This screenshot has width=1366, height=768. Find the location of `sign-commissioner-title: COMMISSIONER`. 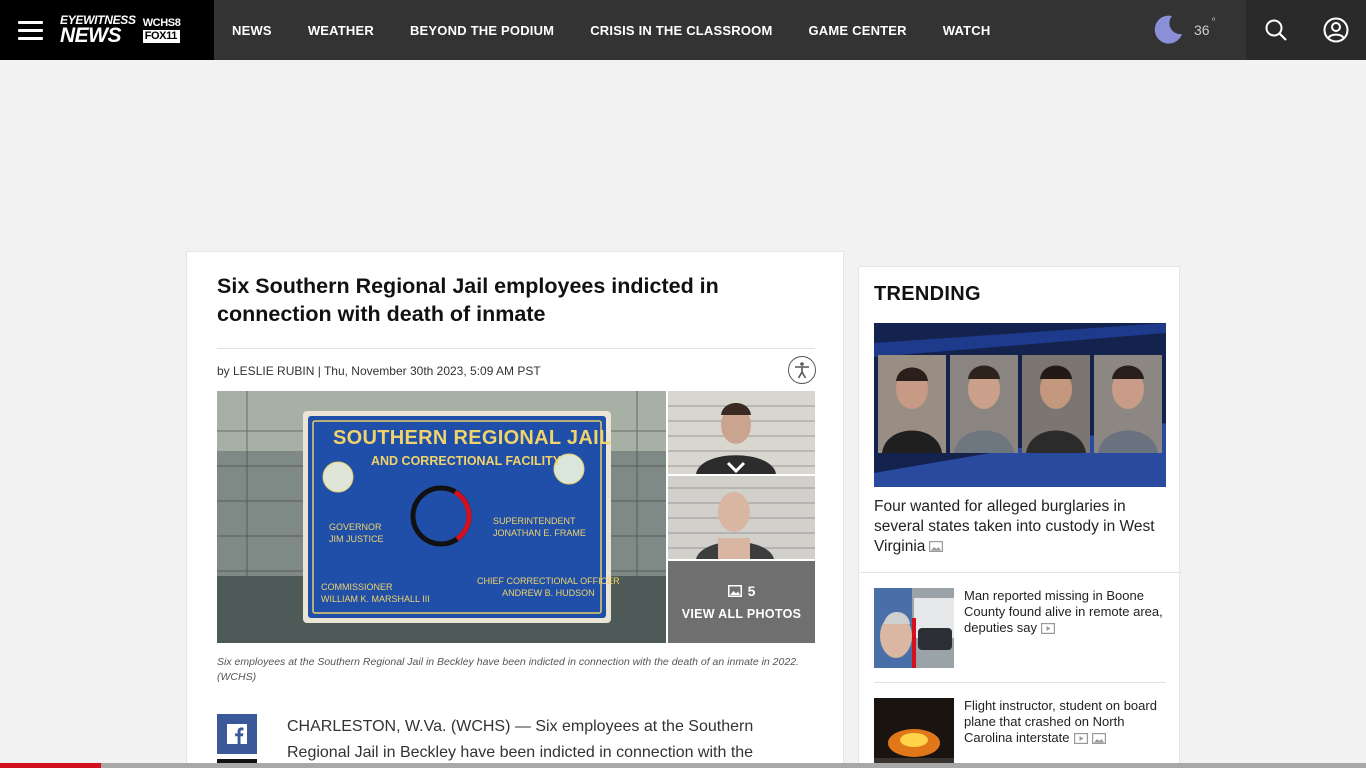

sign-commissioner-title: COMMISSIONER is located at coordinates (357, 587).